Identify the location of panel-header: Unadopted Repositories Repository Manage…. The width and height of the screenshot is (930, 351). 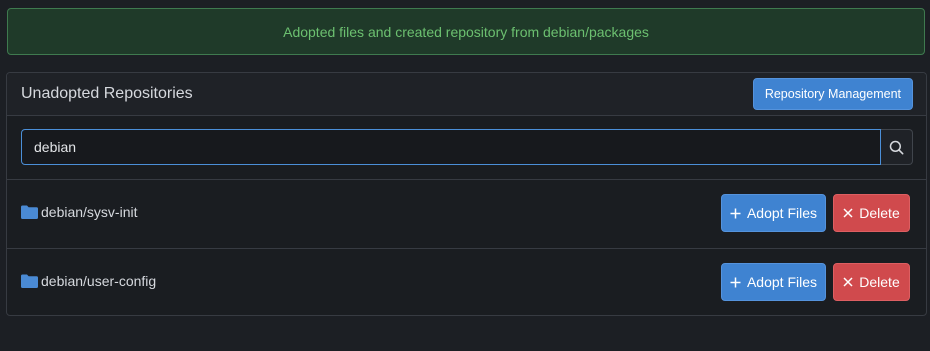
(466, 94).